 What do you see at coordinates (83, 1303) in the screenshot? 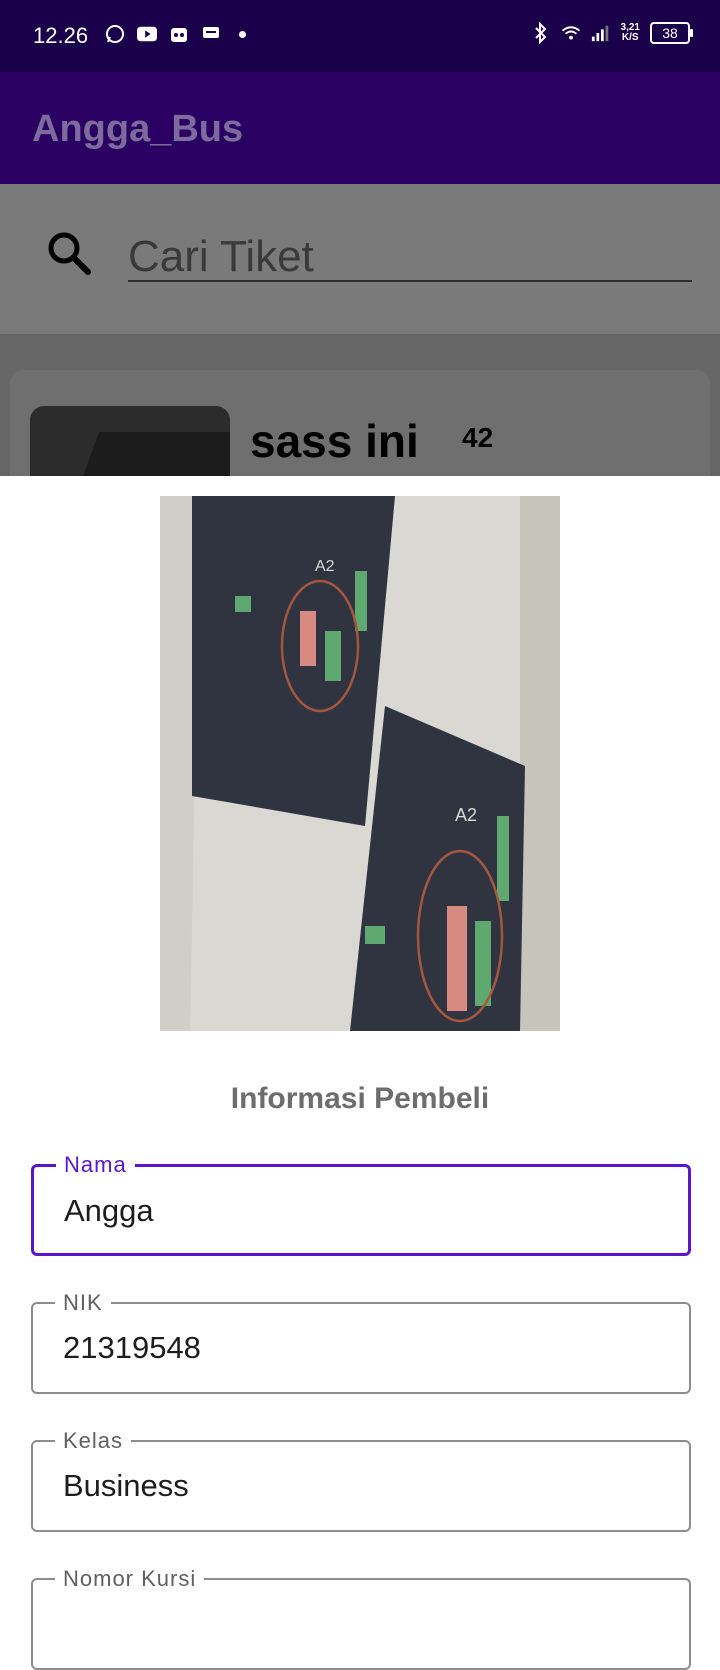
I see `field-label: NIK` at bounding box center [83, 1303].